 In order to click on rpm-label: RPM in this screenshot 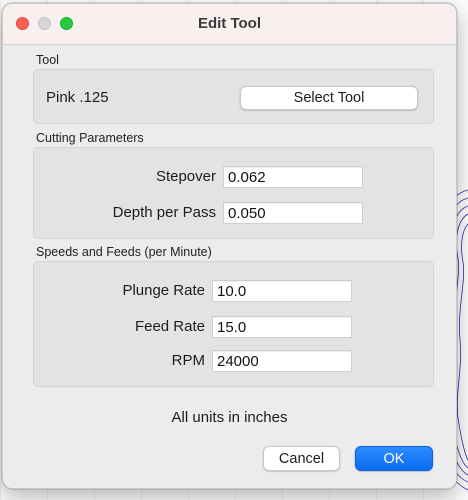, I will do `click(188, 360)`.